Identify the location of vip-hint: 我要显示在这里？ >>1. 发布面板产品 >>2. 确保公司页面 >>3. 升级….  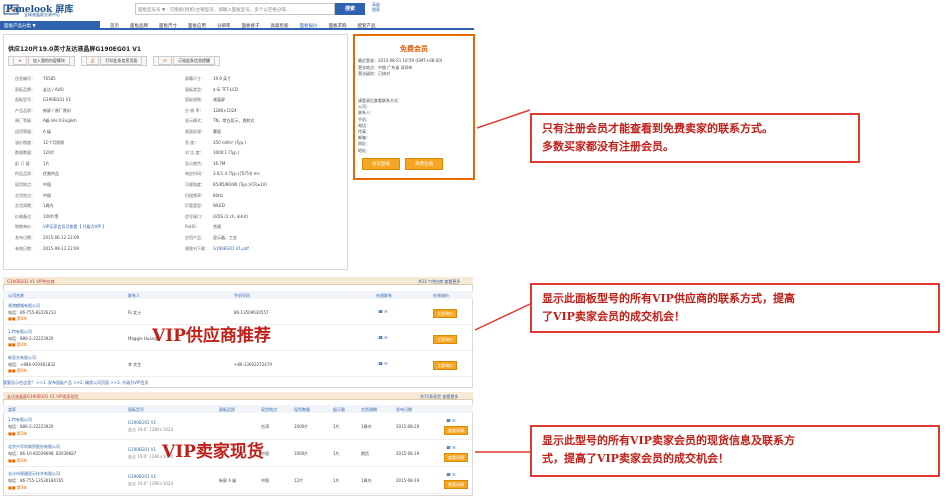
(76, 383).